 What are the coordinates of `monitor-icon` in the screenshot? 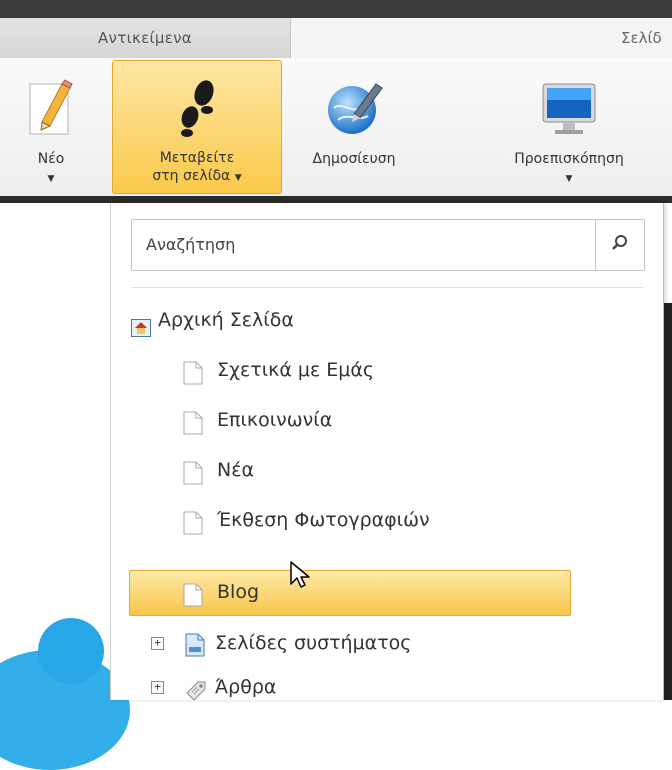 It's located at (569, 110).